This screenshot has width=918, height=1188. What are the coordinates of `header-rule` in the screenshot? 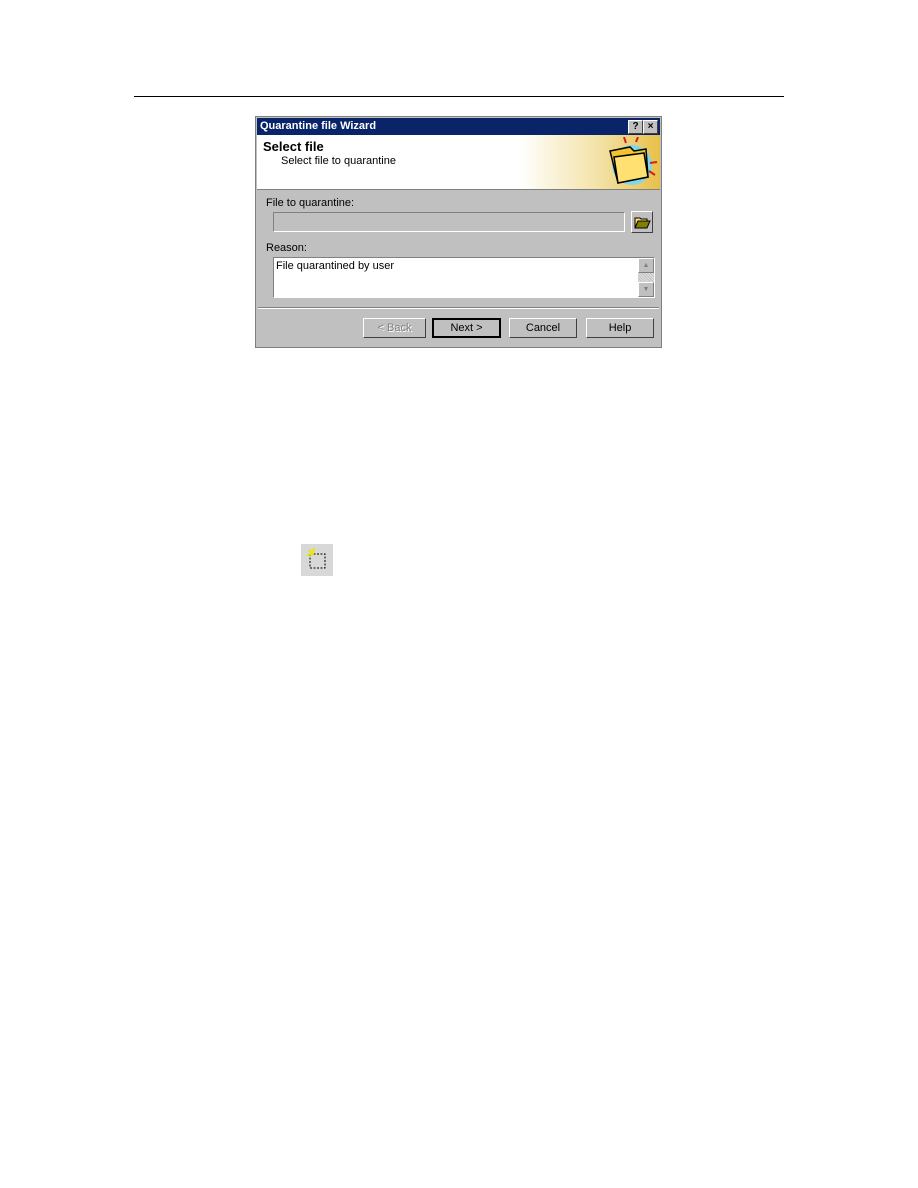 It's located at (459, 96).